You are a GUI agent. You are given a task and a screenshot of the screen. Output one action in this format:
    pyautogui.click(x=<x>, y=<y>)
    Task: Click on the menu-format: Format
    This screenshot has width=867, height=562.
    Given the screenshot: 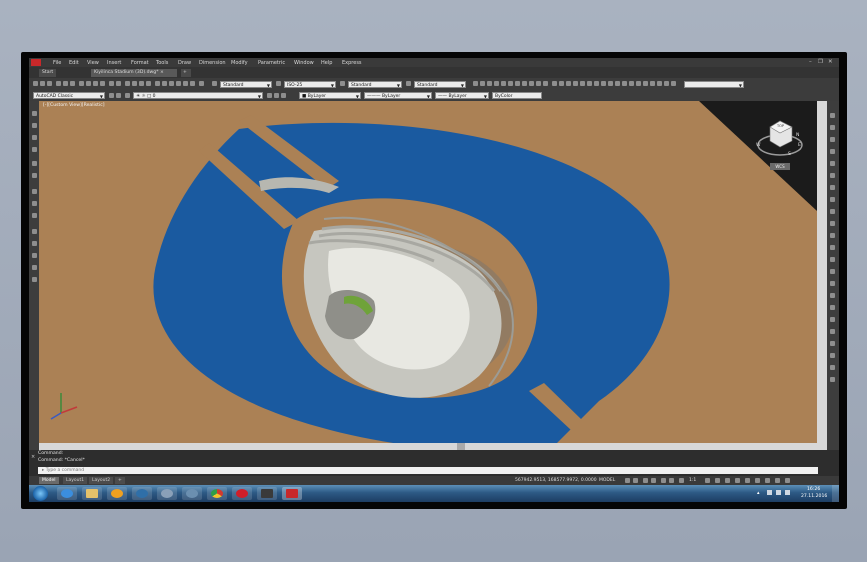 What is the action you would take?
    pyautogui.click(x=140, y=63)
    